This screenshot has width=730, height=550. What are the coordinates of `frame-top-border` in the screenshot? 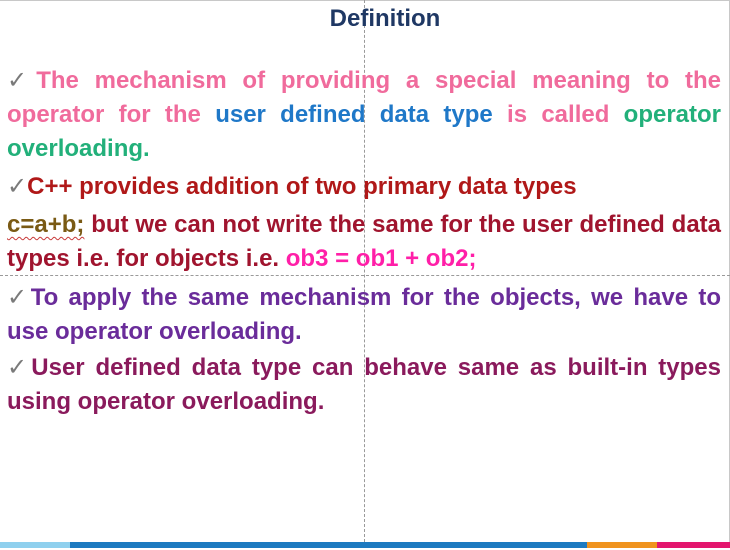 It's located at (365, 0).